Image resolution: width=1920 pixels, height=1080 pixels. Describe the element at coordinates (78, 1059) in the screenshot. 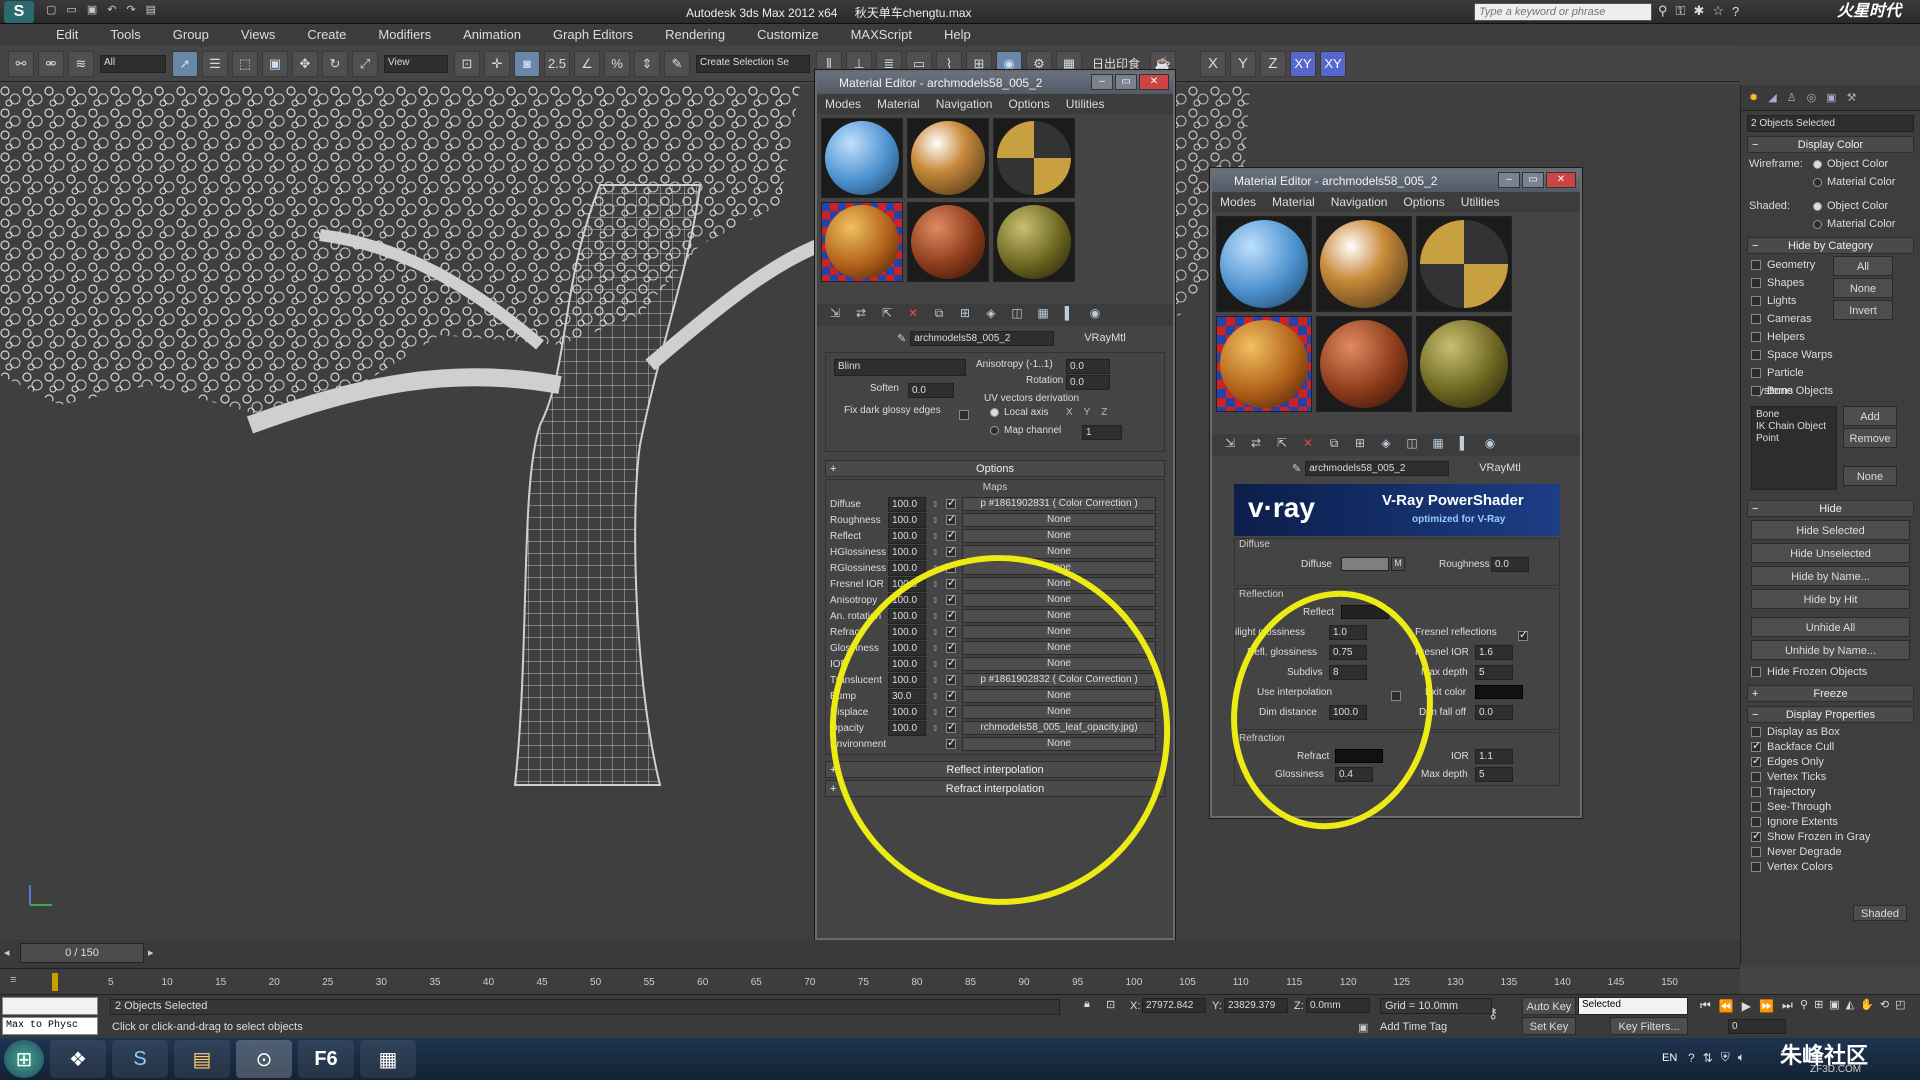

I see `taskbar-app-1: ❖` at that location.